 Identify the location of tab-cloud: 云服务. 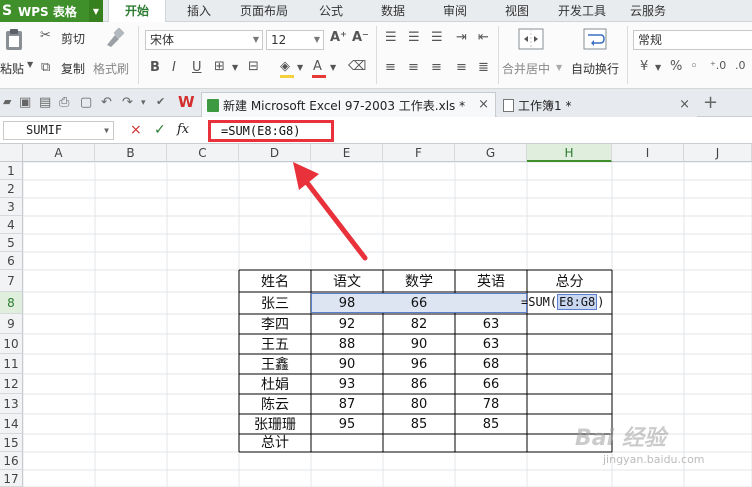
(648, 11).